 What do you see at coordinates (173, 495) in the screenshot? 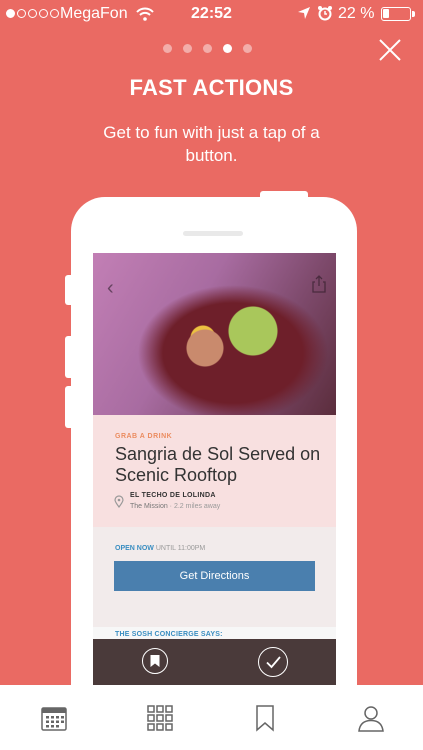
I see `venue-name: EL TECHO DE LOLINDA` at bounding box center [173, 495].